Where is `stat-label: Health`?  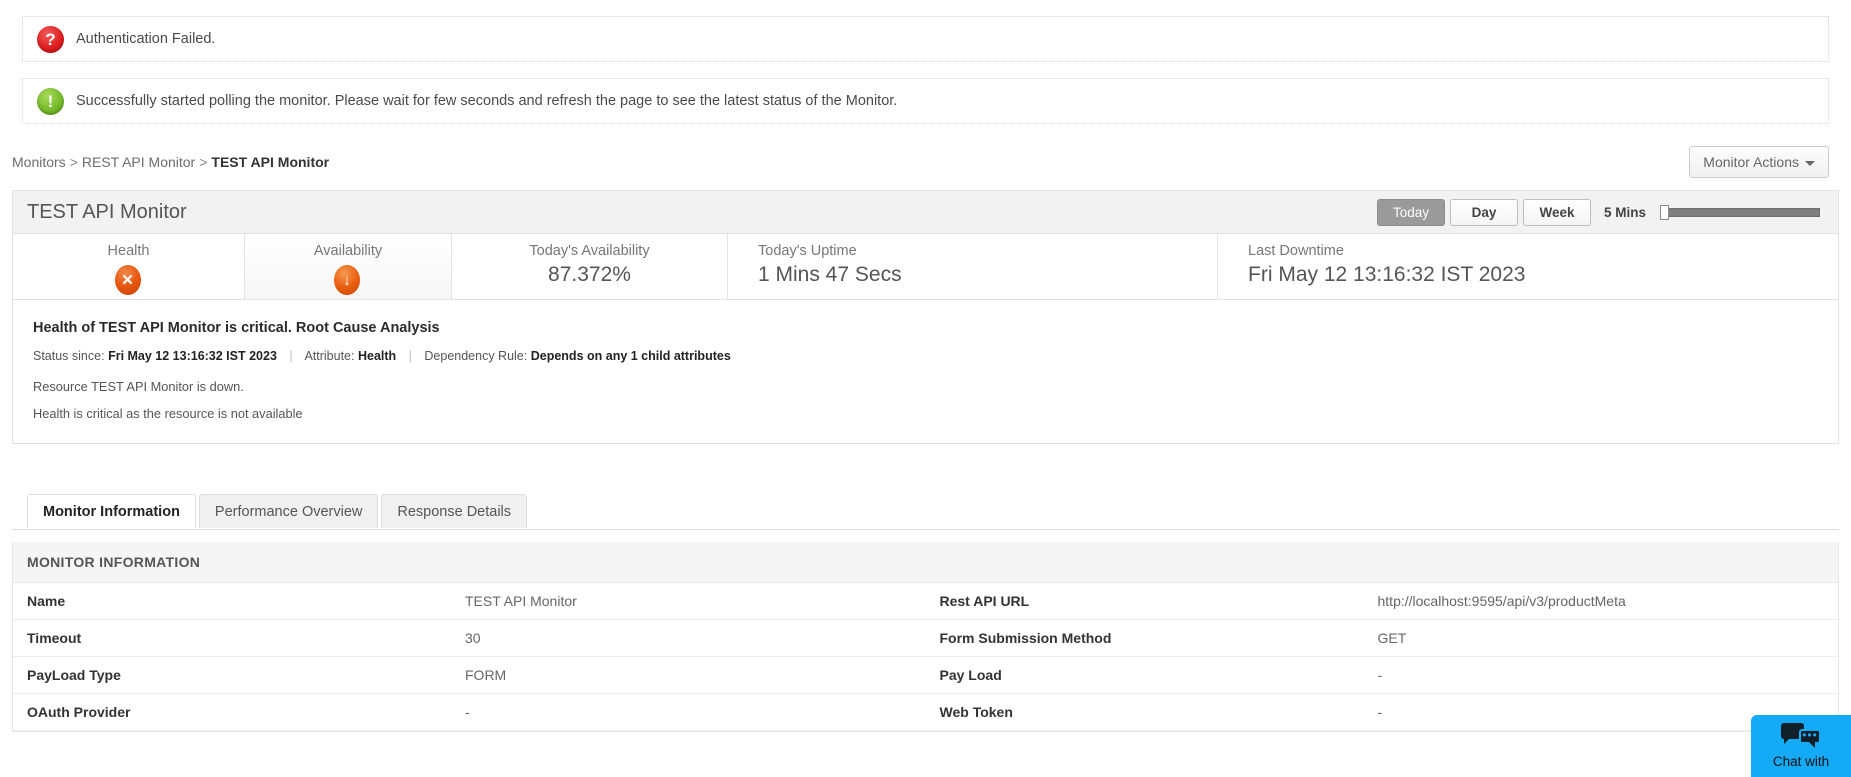 stat-label: Health is located at coordinates (128, 251).